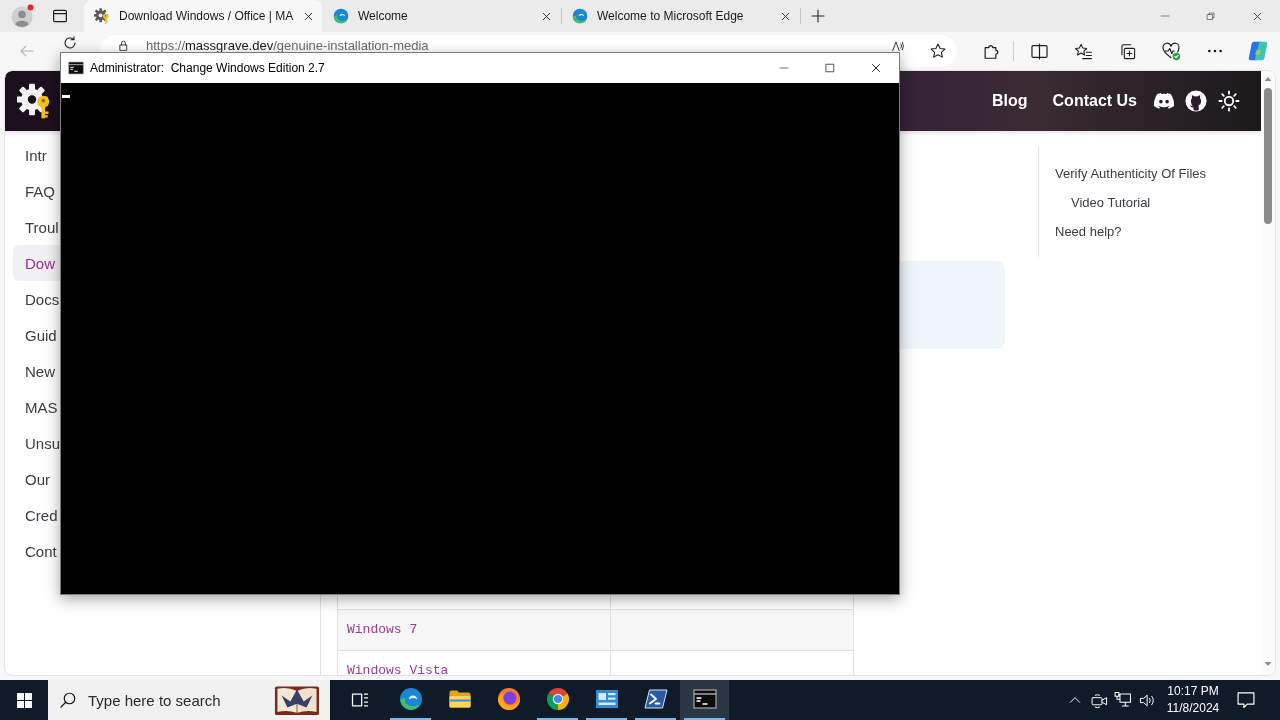  I want to click on maximize-icon, so click(830, 68).